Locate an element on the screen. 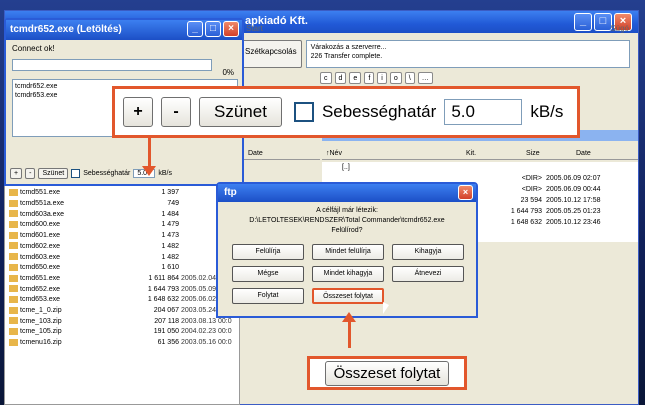 This screenshot has height=405, width=645. rename-button: Átnevezi is located at coordinates (428, 274).